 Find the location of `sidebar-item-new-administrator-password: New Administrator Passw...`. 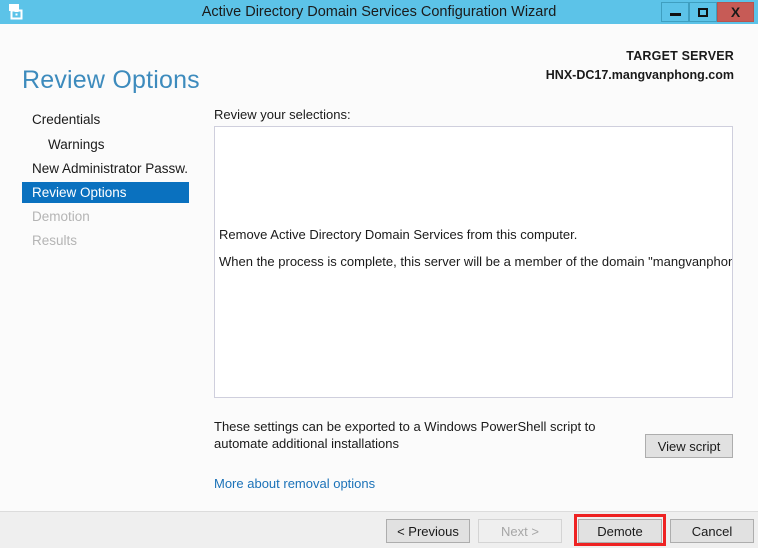

sidebar-item-new-administrator-password: New Administrator Passw... is located at coordinates (105, 168).